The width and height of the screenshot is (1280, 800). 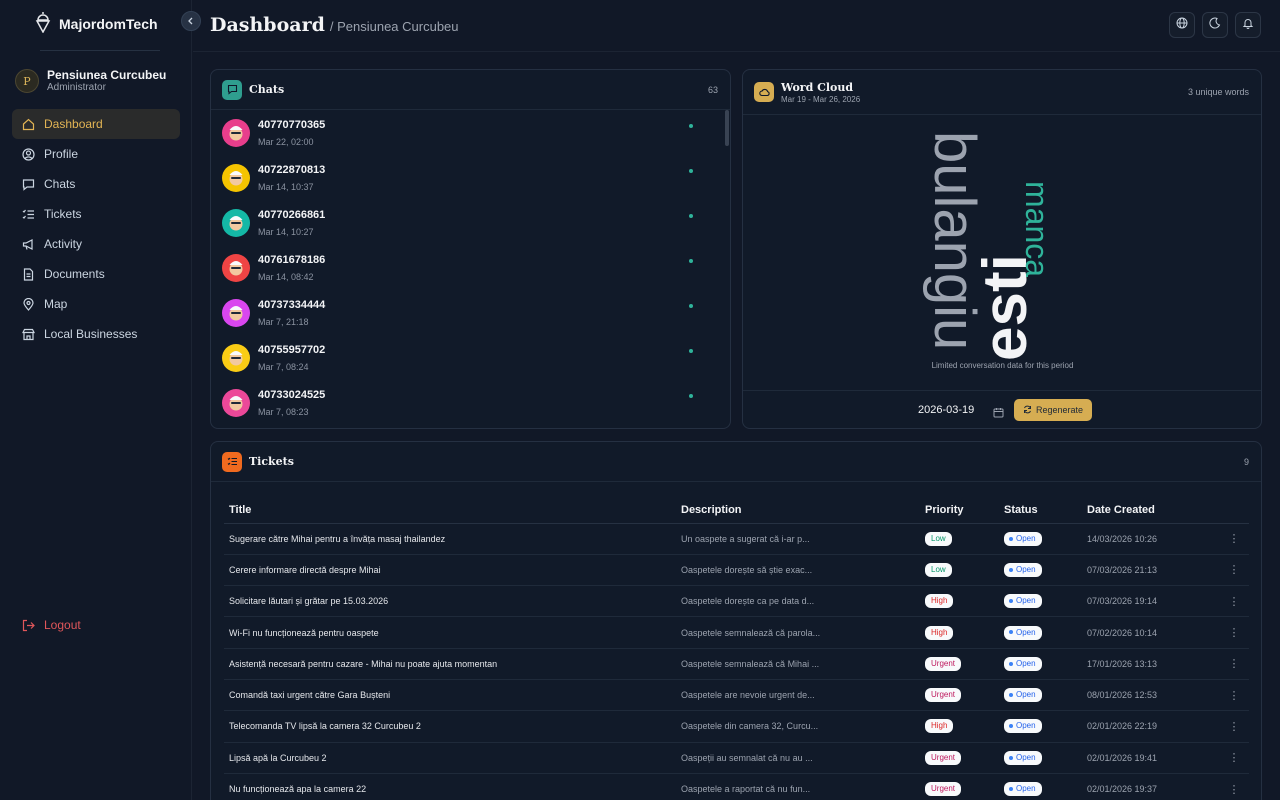 What do you see at coordinates (470, 132) in the screenshot?
I see `chat-list-item: 40770770365 Mar 22, 02:00` at bounding box center [470, 132].